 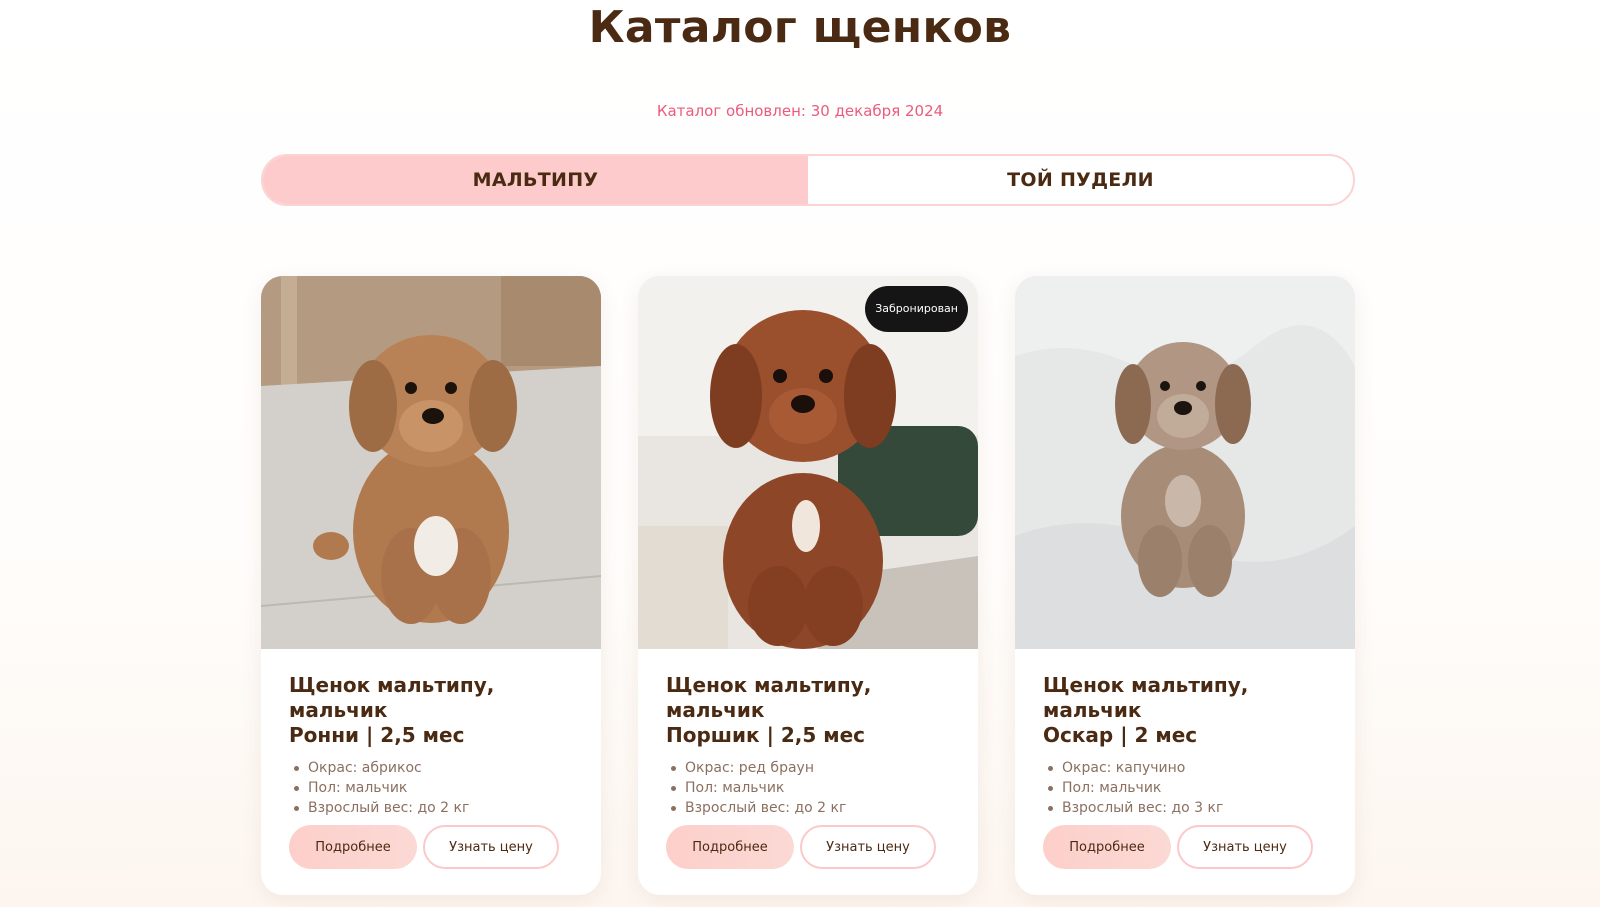 What do you see at coordinates (377, 735) in the screenshot?
I see `puppy-title-line2: Ронни | 2,5 мес` at bounding box center [377, 735].